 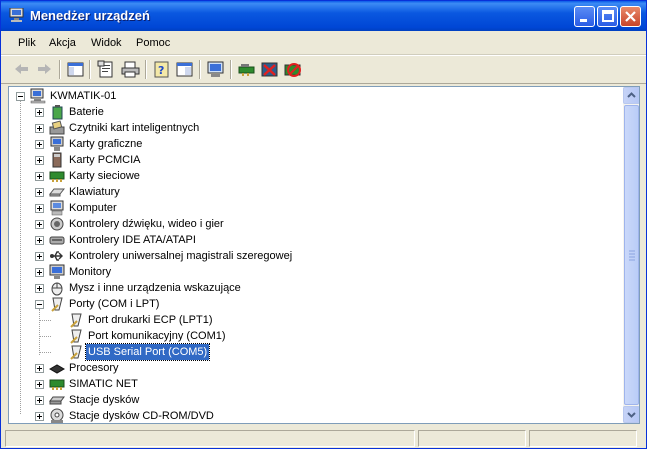 I want to click on scan-hardware-icon, so click(x=246, y=69).